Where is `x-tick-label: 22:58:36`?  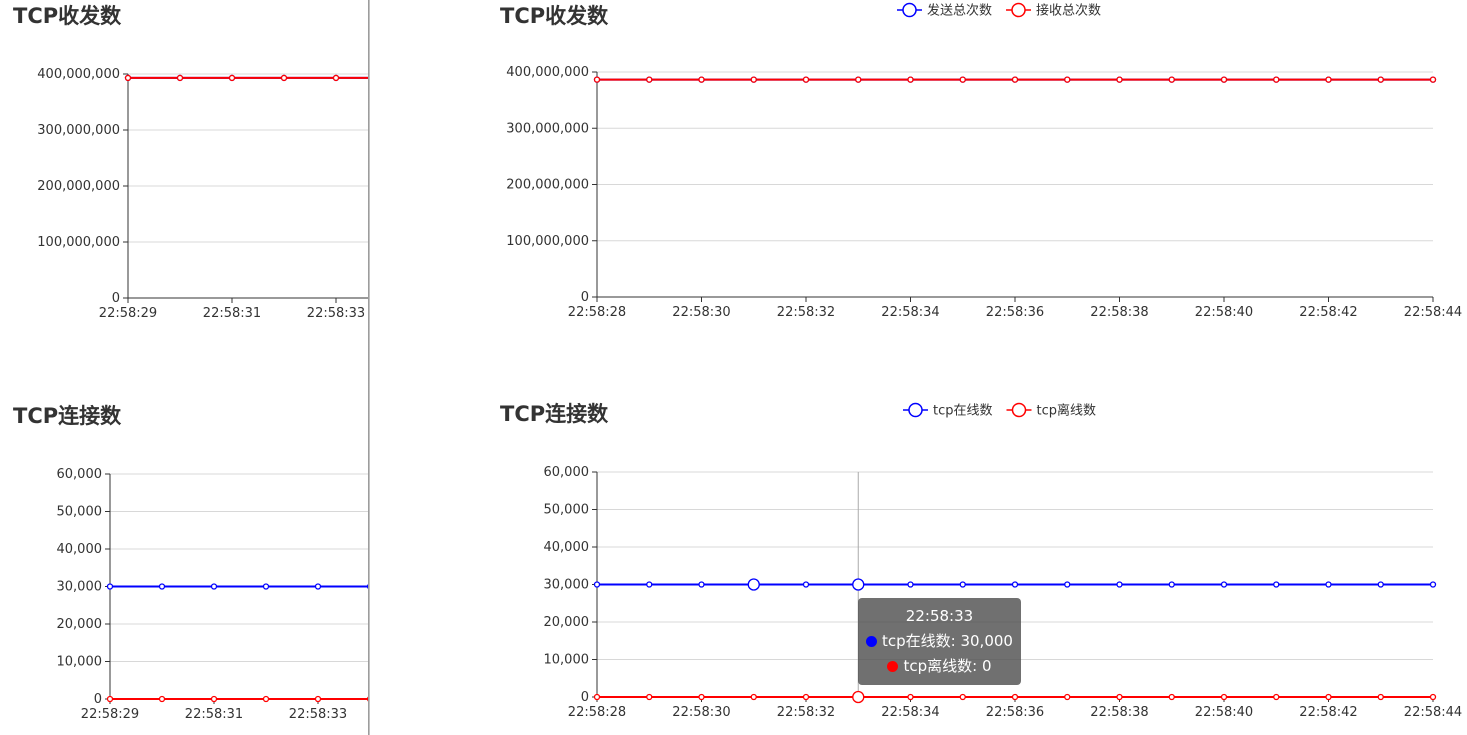
x-tick-label: 22:58:36 is located at coordinates (1015, 712).